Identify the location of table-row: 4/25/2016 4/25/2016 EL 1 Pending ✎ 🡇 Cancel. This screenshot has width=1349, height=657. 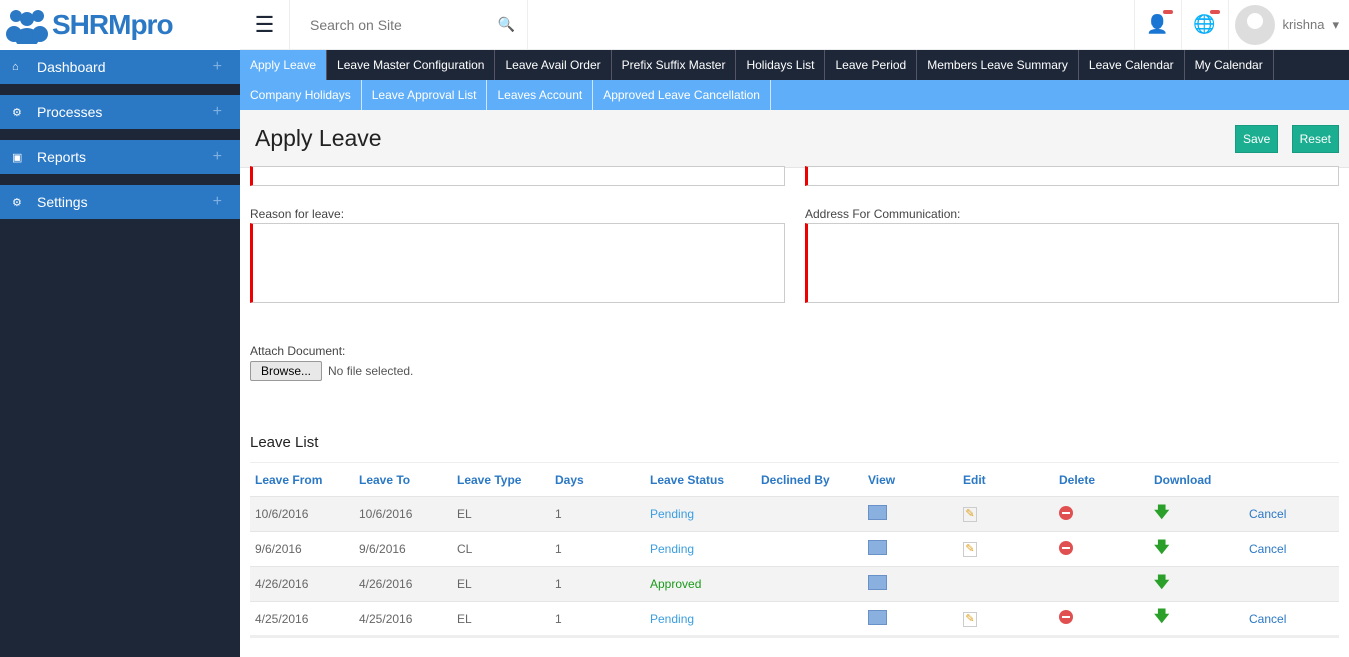
(794, 619).